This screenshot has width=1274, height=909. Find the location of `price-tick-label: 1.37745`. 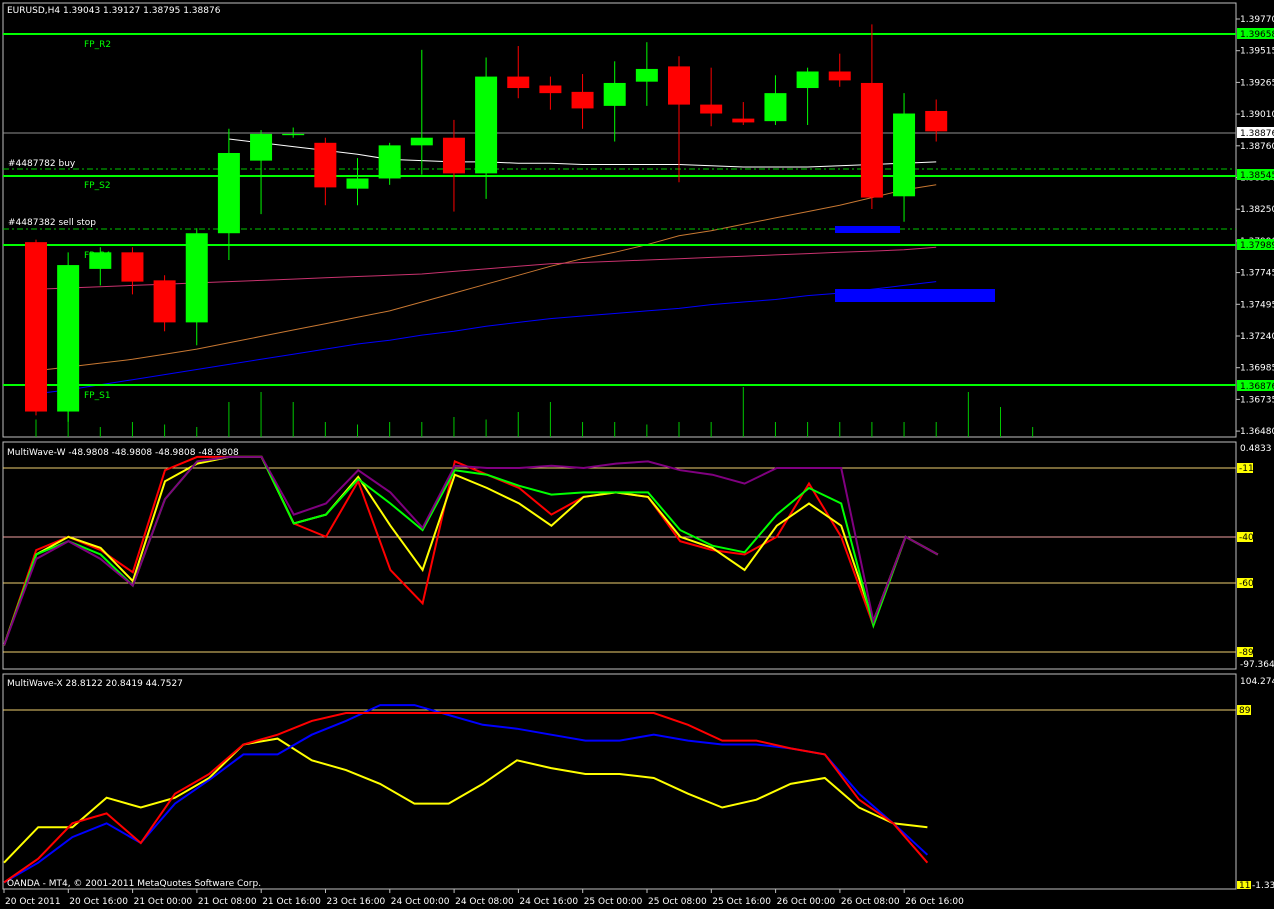

price-tick-label: 1.37745 is located at coordinates (1257, 274).